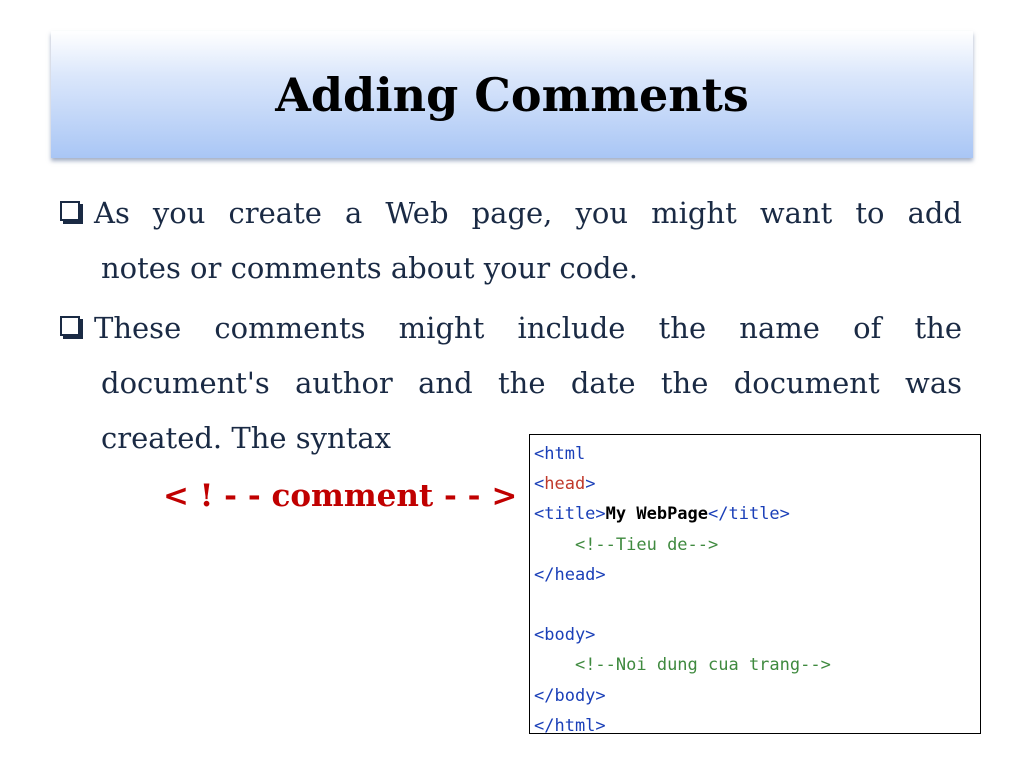 The width and height of the screenshot is (1024, 768). What do you see at coordinates (757, 454) in the screenshot?
I see `code-line: <html` at bounding box center [757, 454].